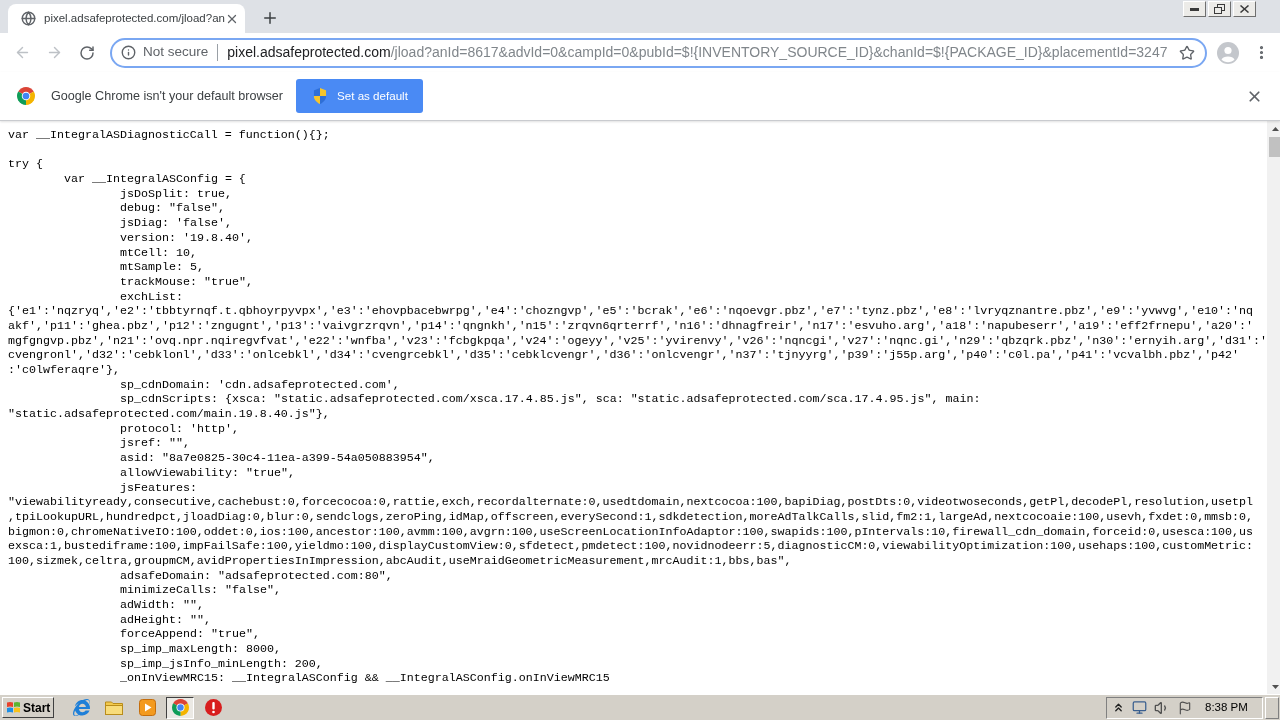 The height and width of the screenshot is (720, 1280). What do you see at coordinates (200, 590) in the screenshot?
I see `code-line: minimizeCalls: "false",` at bounding box center [200, 590].